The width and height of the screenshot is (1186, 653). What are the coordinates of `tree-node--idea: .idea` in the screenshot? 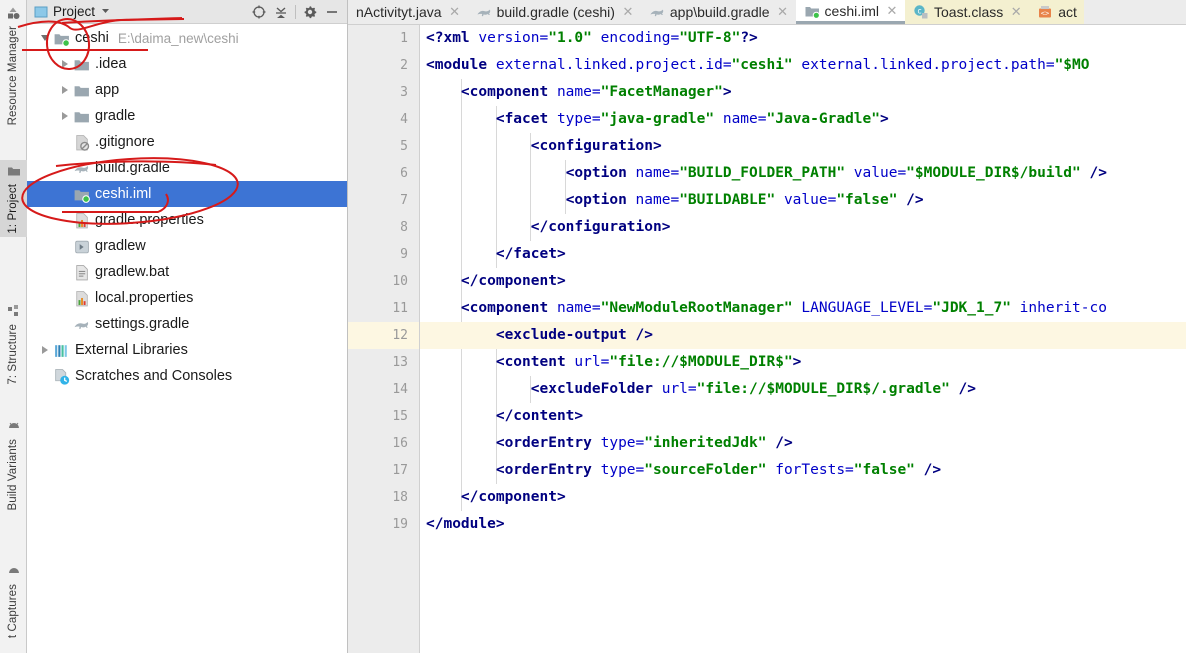 It's located at (187, 64).